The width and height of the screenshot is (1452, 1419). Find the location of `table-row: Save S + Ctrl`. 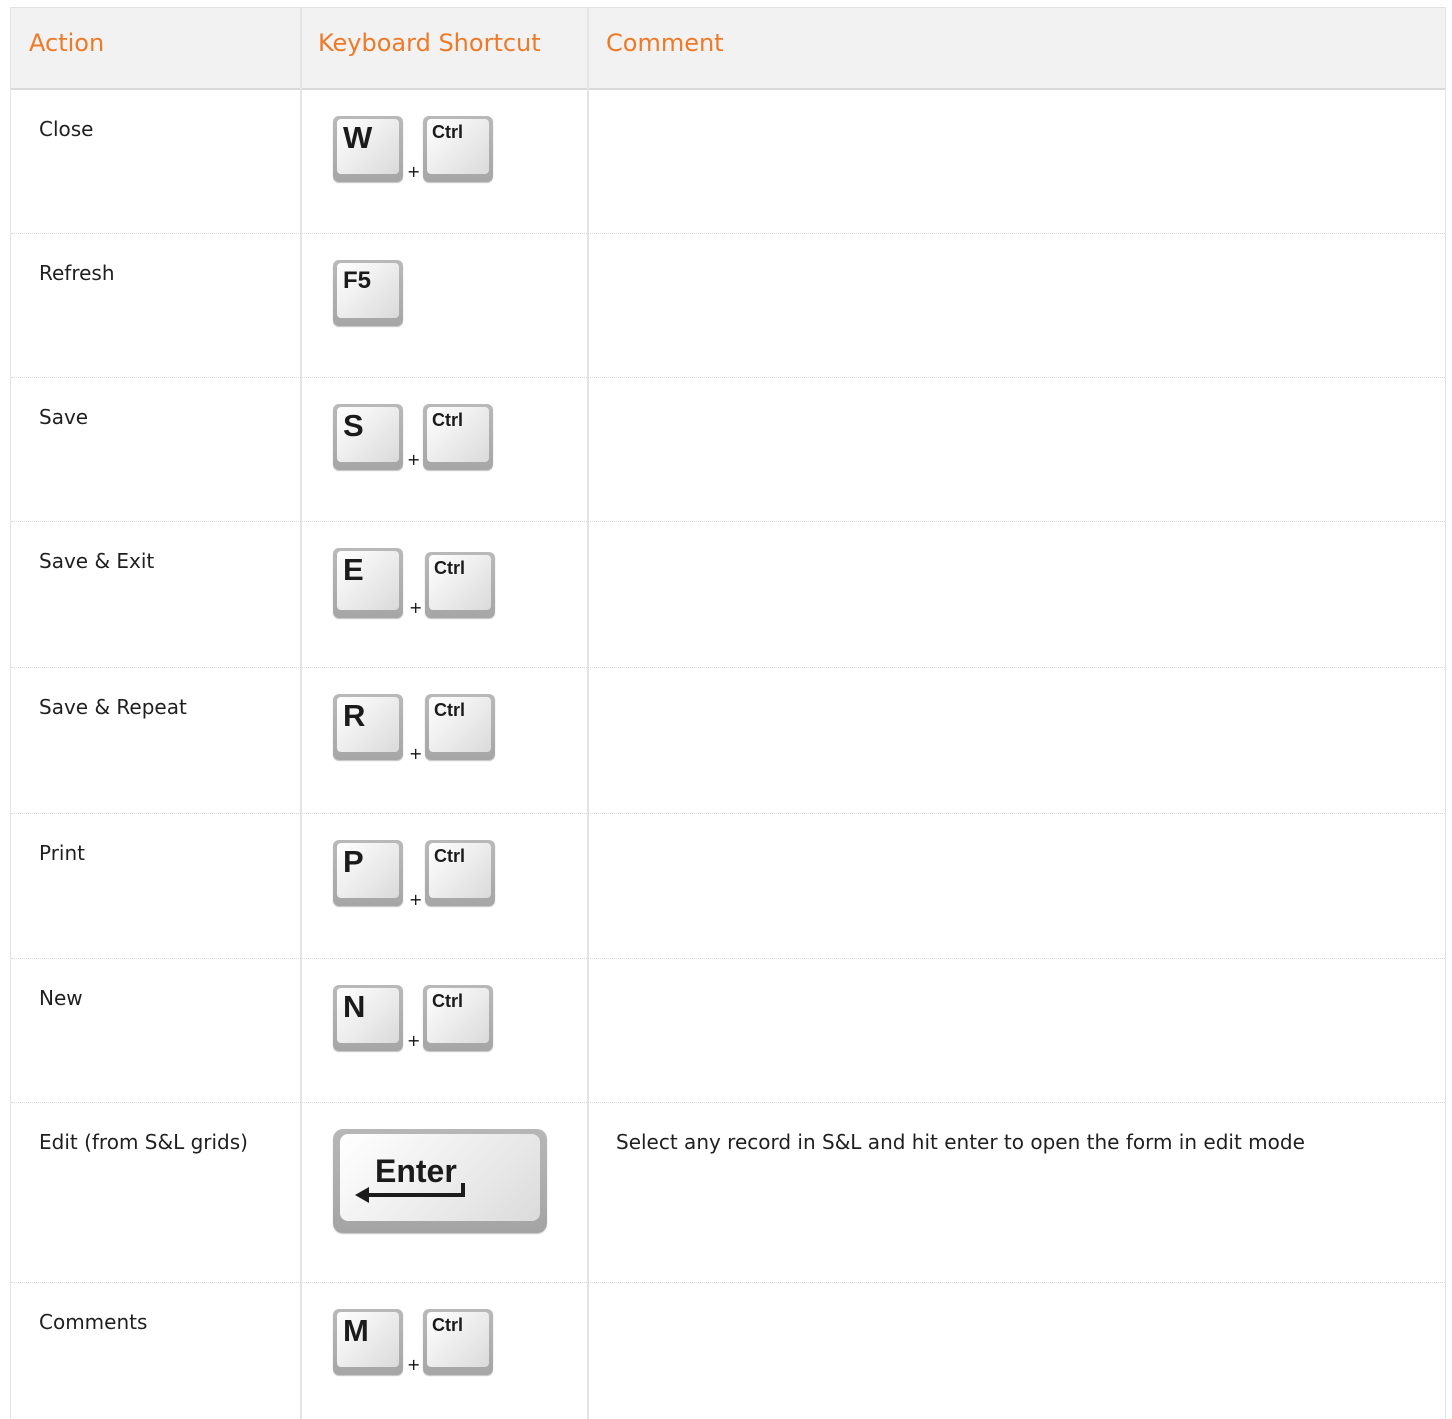

table-row: Save S + Ctrl is located at coordinates (728, 450).